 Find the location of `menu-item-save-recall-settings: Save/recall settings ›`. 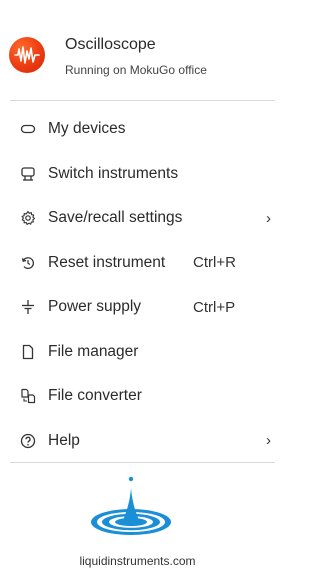

menu-item-save-recall-settings: Save/recall settings › is located at coordinates (137, 218).